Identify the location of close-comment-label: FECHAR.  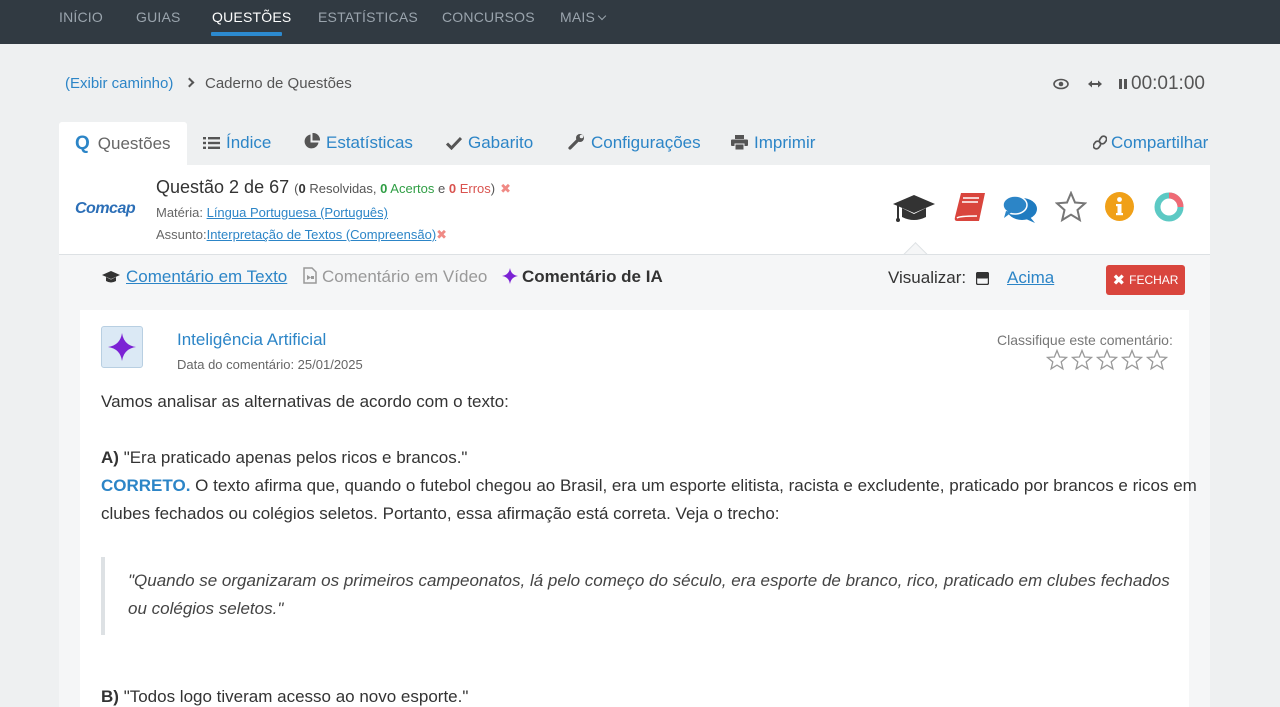
(1154, 280).